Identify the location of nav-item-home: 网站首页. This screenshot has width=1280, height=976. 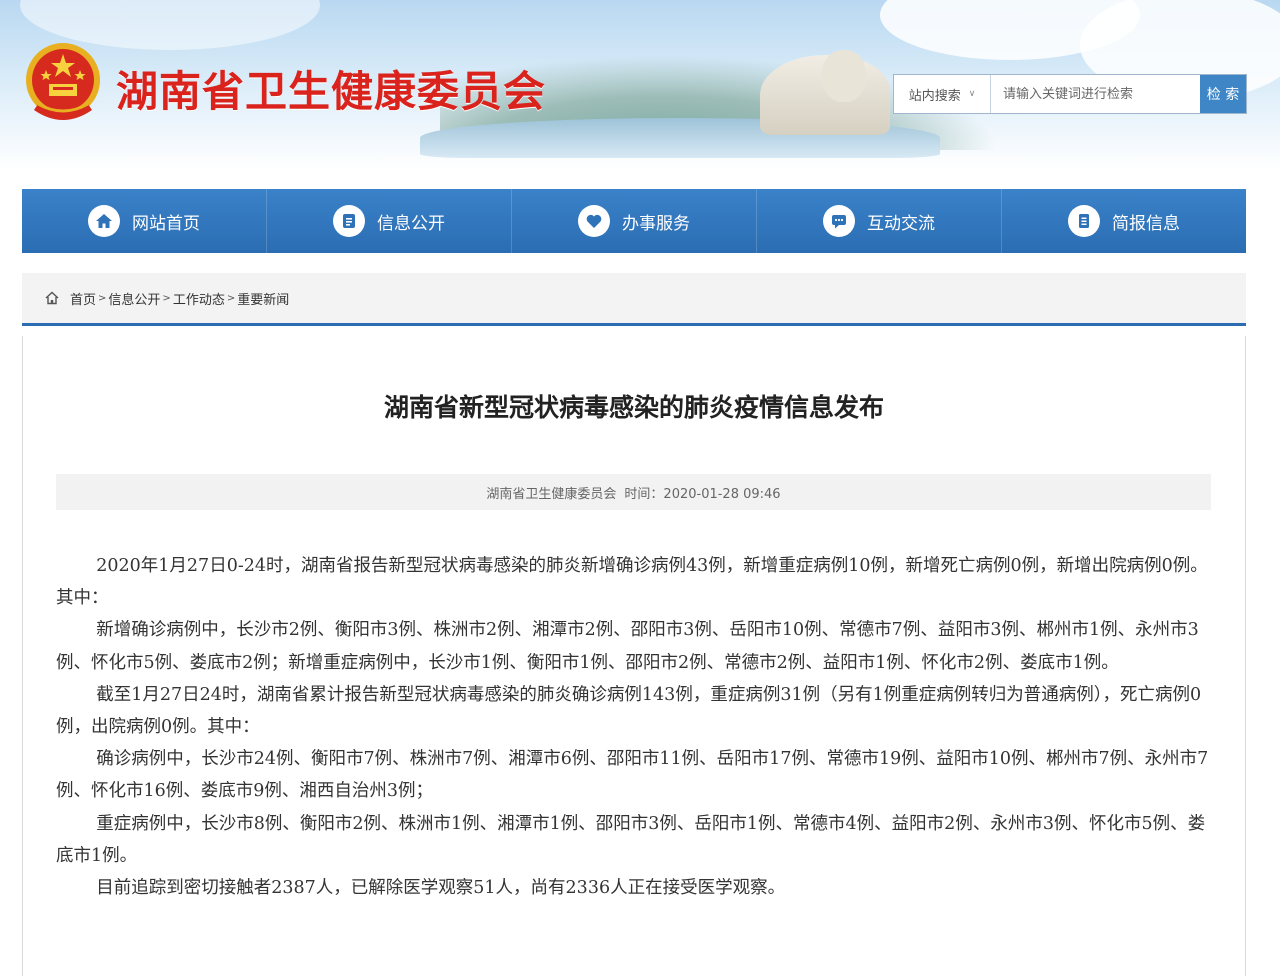
(144, 221).